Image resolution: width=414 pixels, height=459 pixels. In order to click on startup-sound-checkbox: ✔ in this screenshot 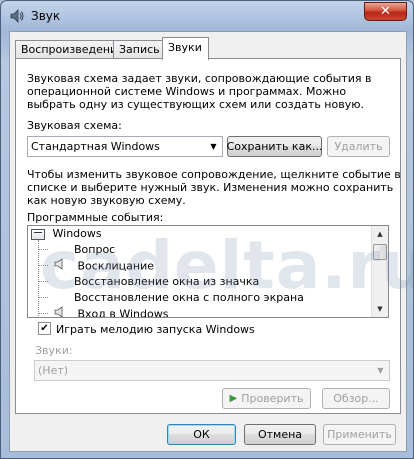, I will do `click(44, 328)`.